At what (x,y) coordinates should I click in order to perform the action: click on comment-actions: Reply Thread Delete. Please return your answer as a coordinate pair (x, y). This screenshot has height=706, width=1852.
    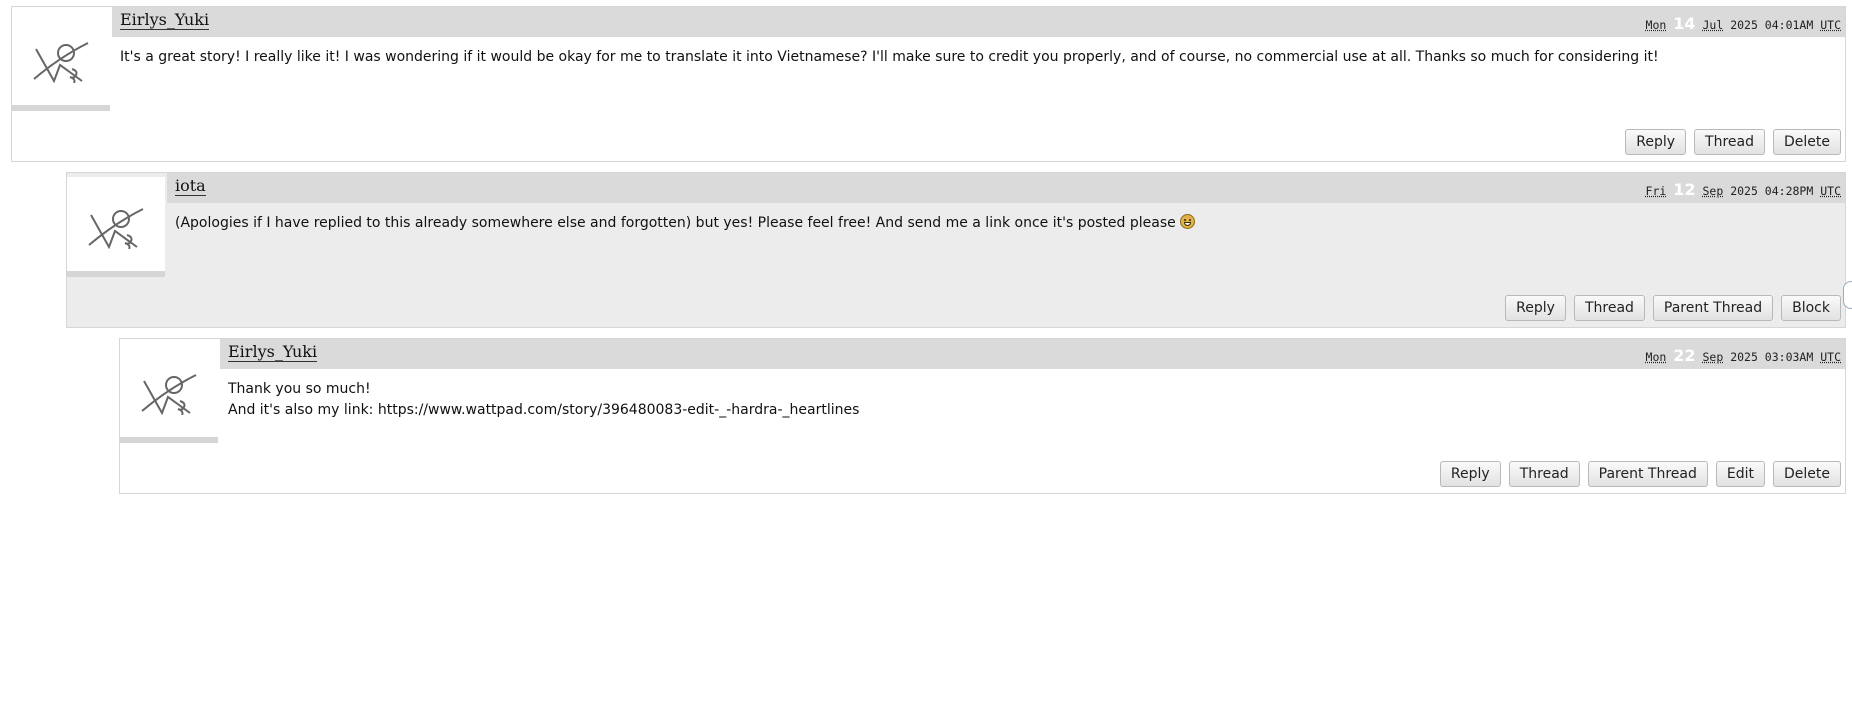
    Looking at the image, I should click on (1733, 142).